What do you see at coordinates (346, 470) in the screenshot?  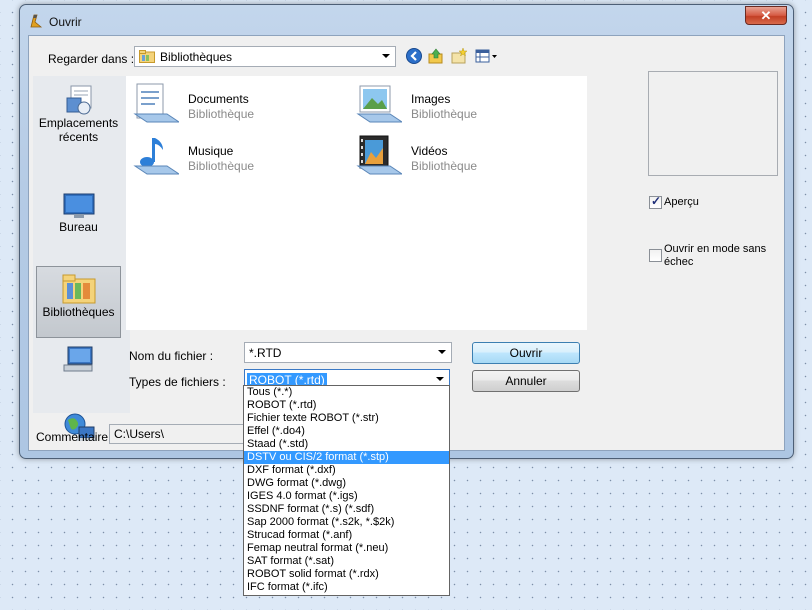 I see `dropdown-option: DXF format (*.dxf)` at bounding box center [346, 470].